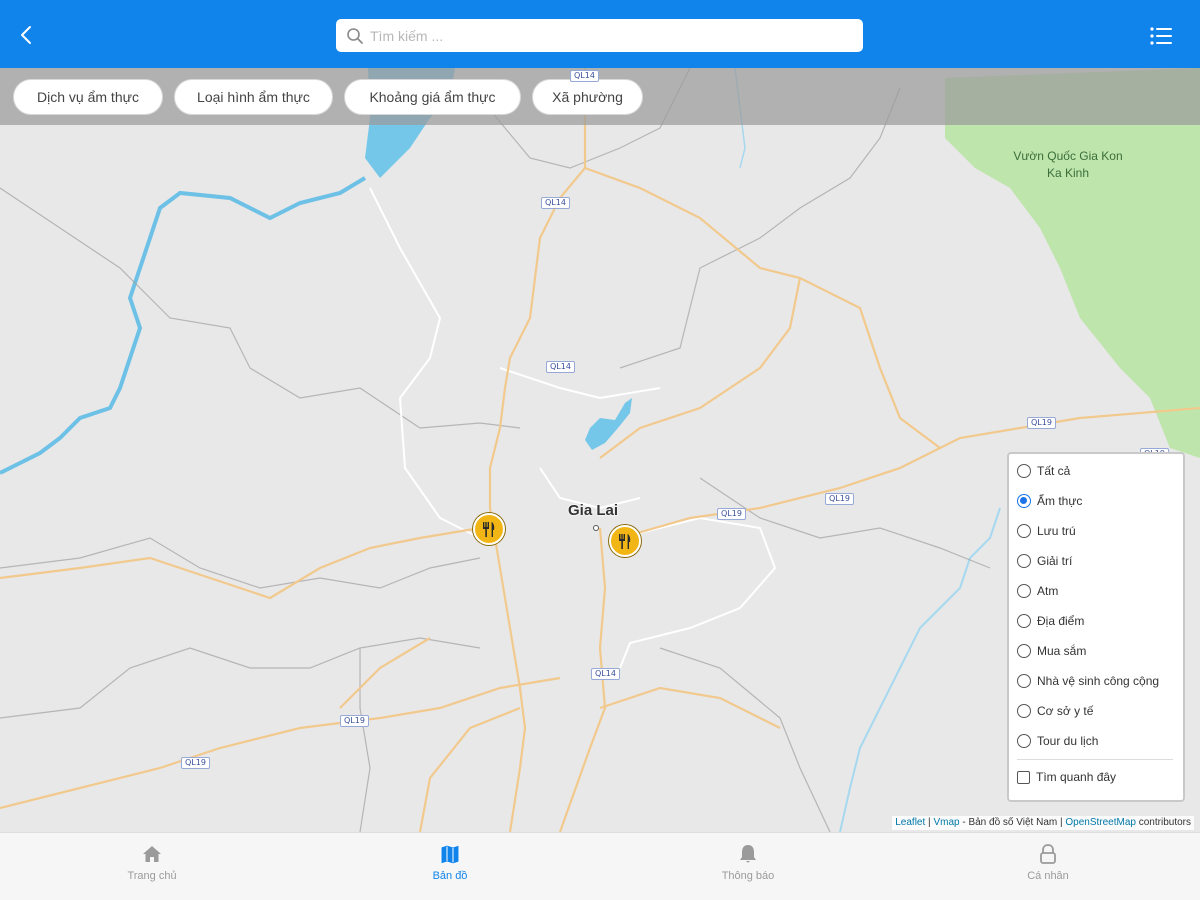 The width and height of the screenshot is (1200, 900). Describe the element at coordinates (582, 679) in the screenshot. I see `road-ql14-south` at that location.